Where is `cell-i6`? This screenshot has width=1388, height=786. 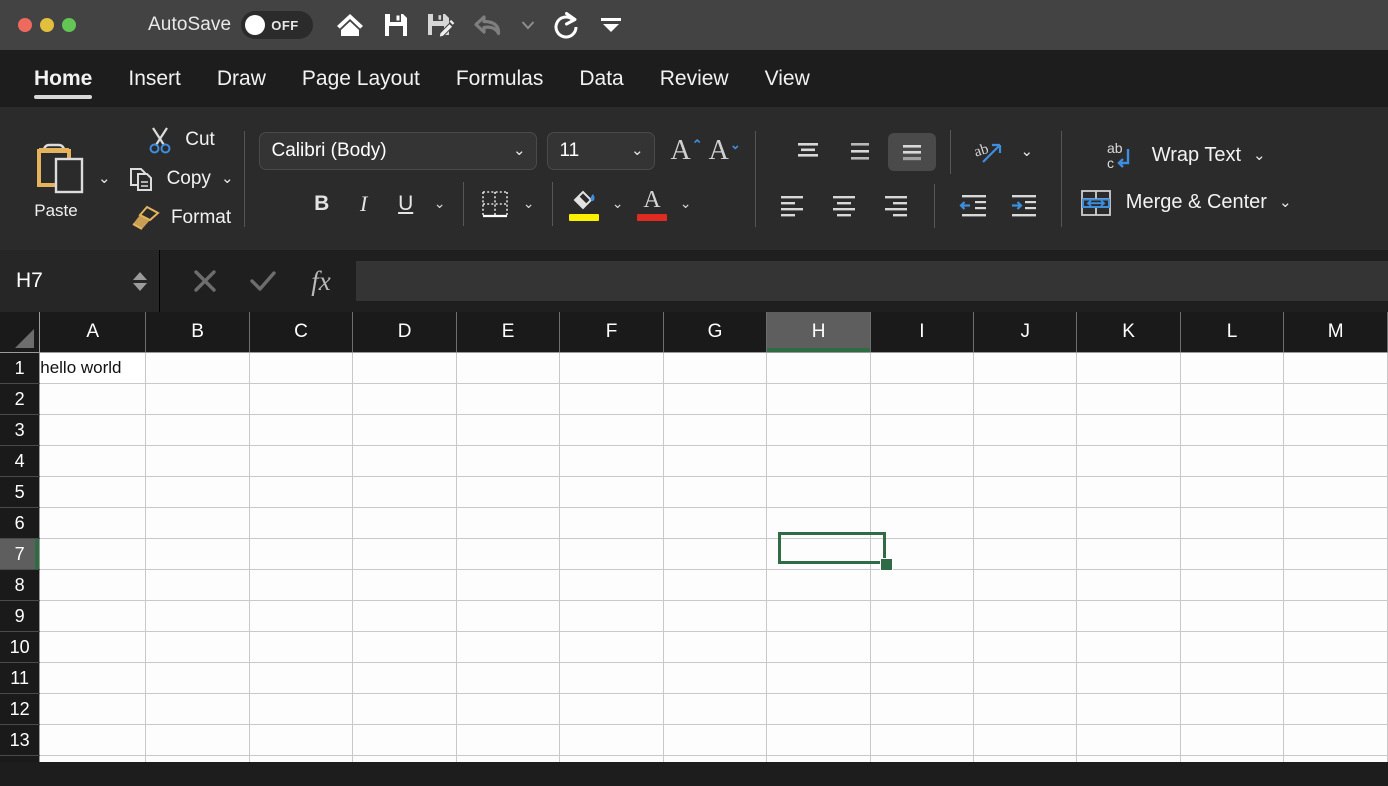 cell-i6 is located at coordinates (922, 523).